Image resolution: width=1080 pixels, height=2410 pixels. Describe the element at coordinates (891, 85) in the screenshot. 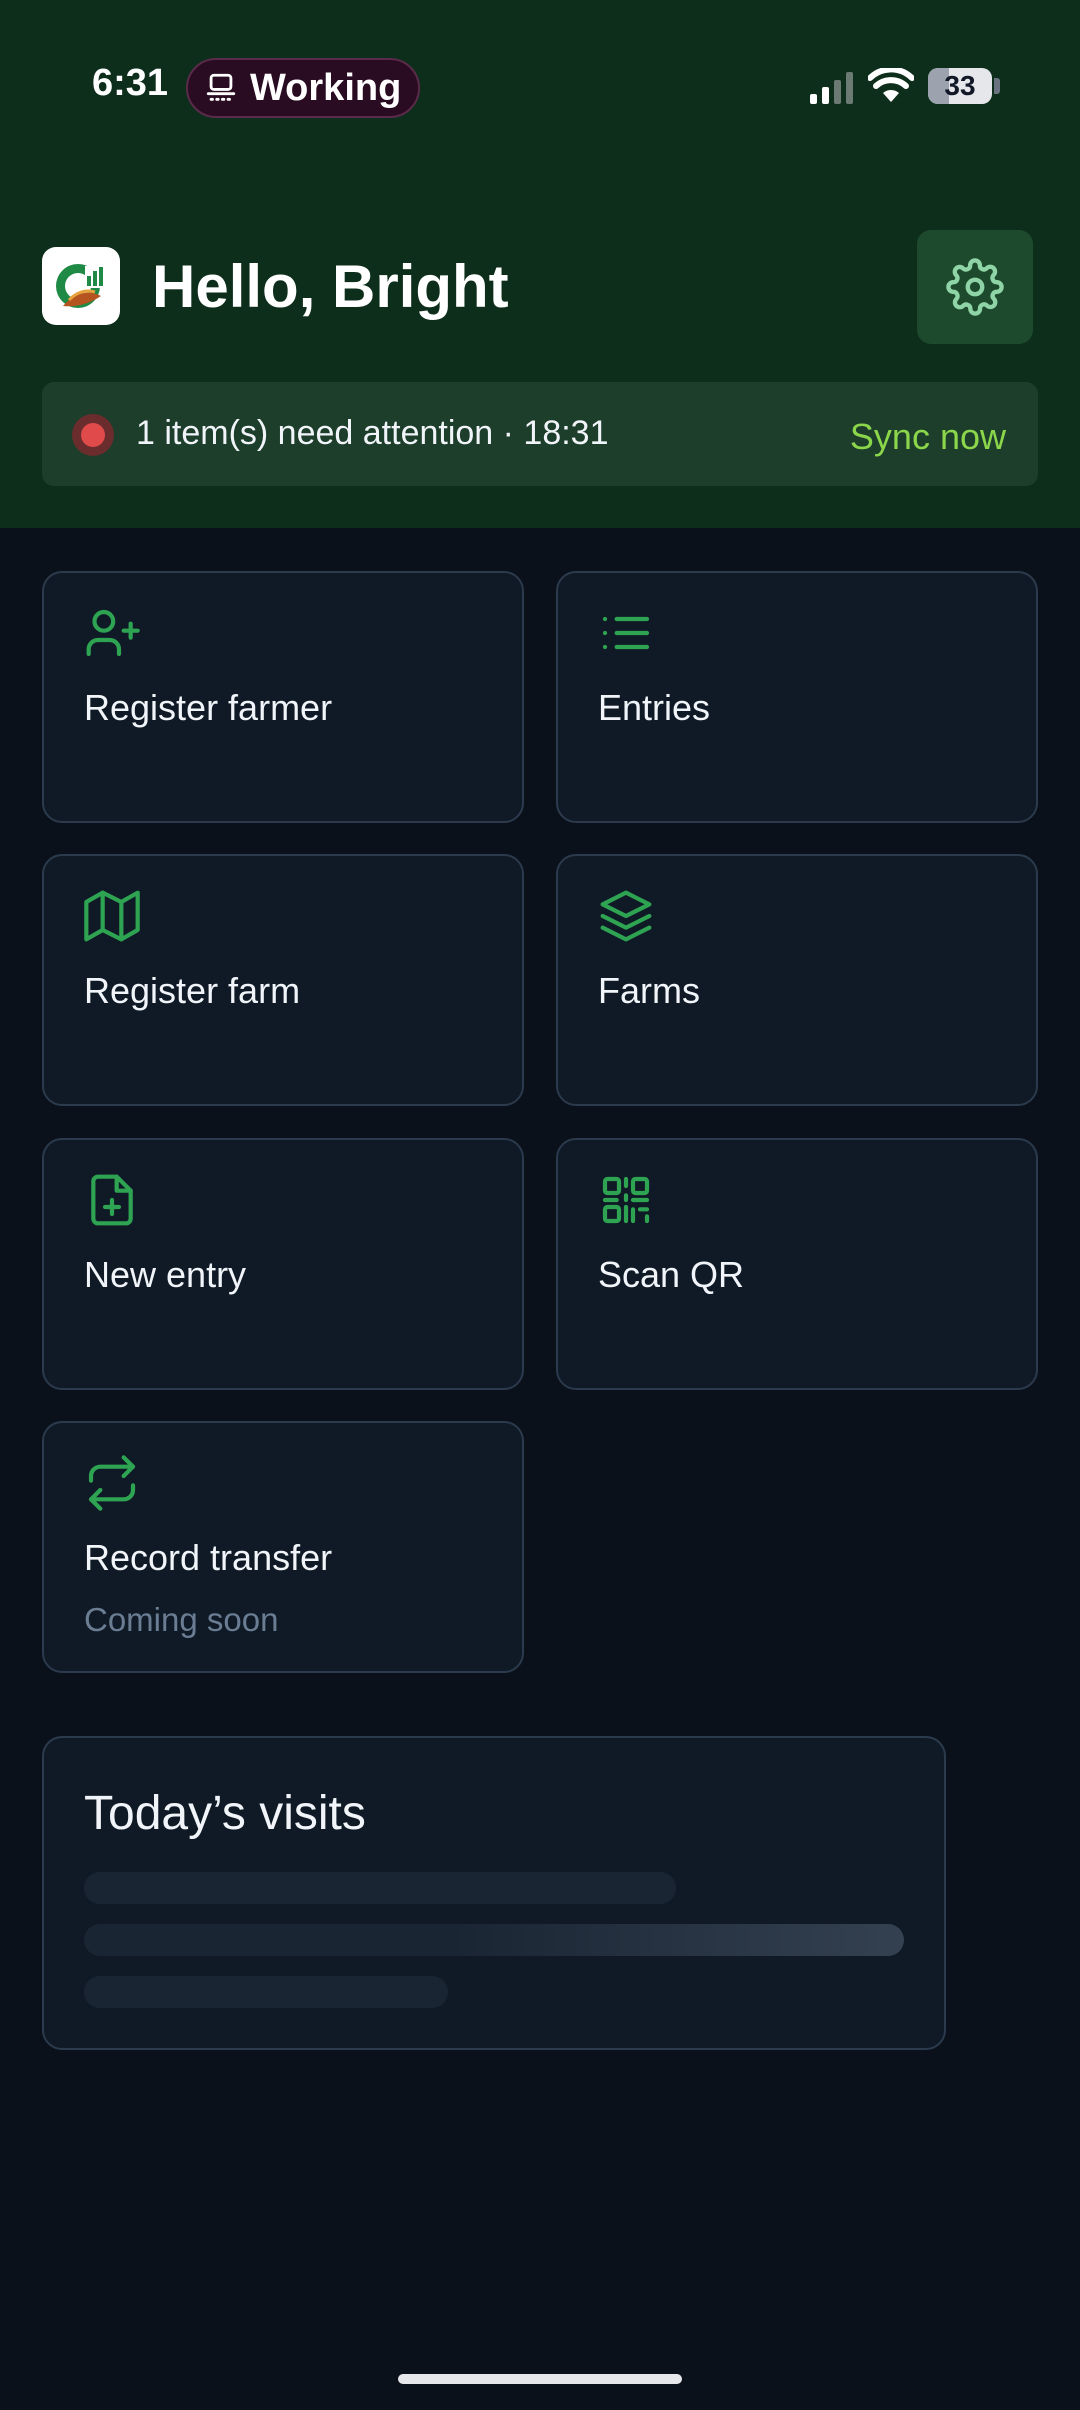

I see `wifi-icon` at that location.